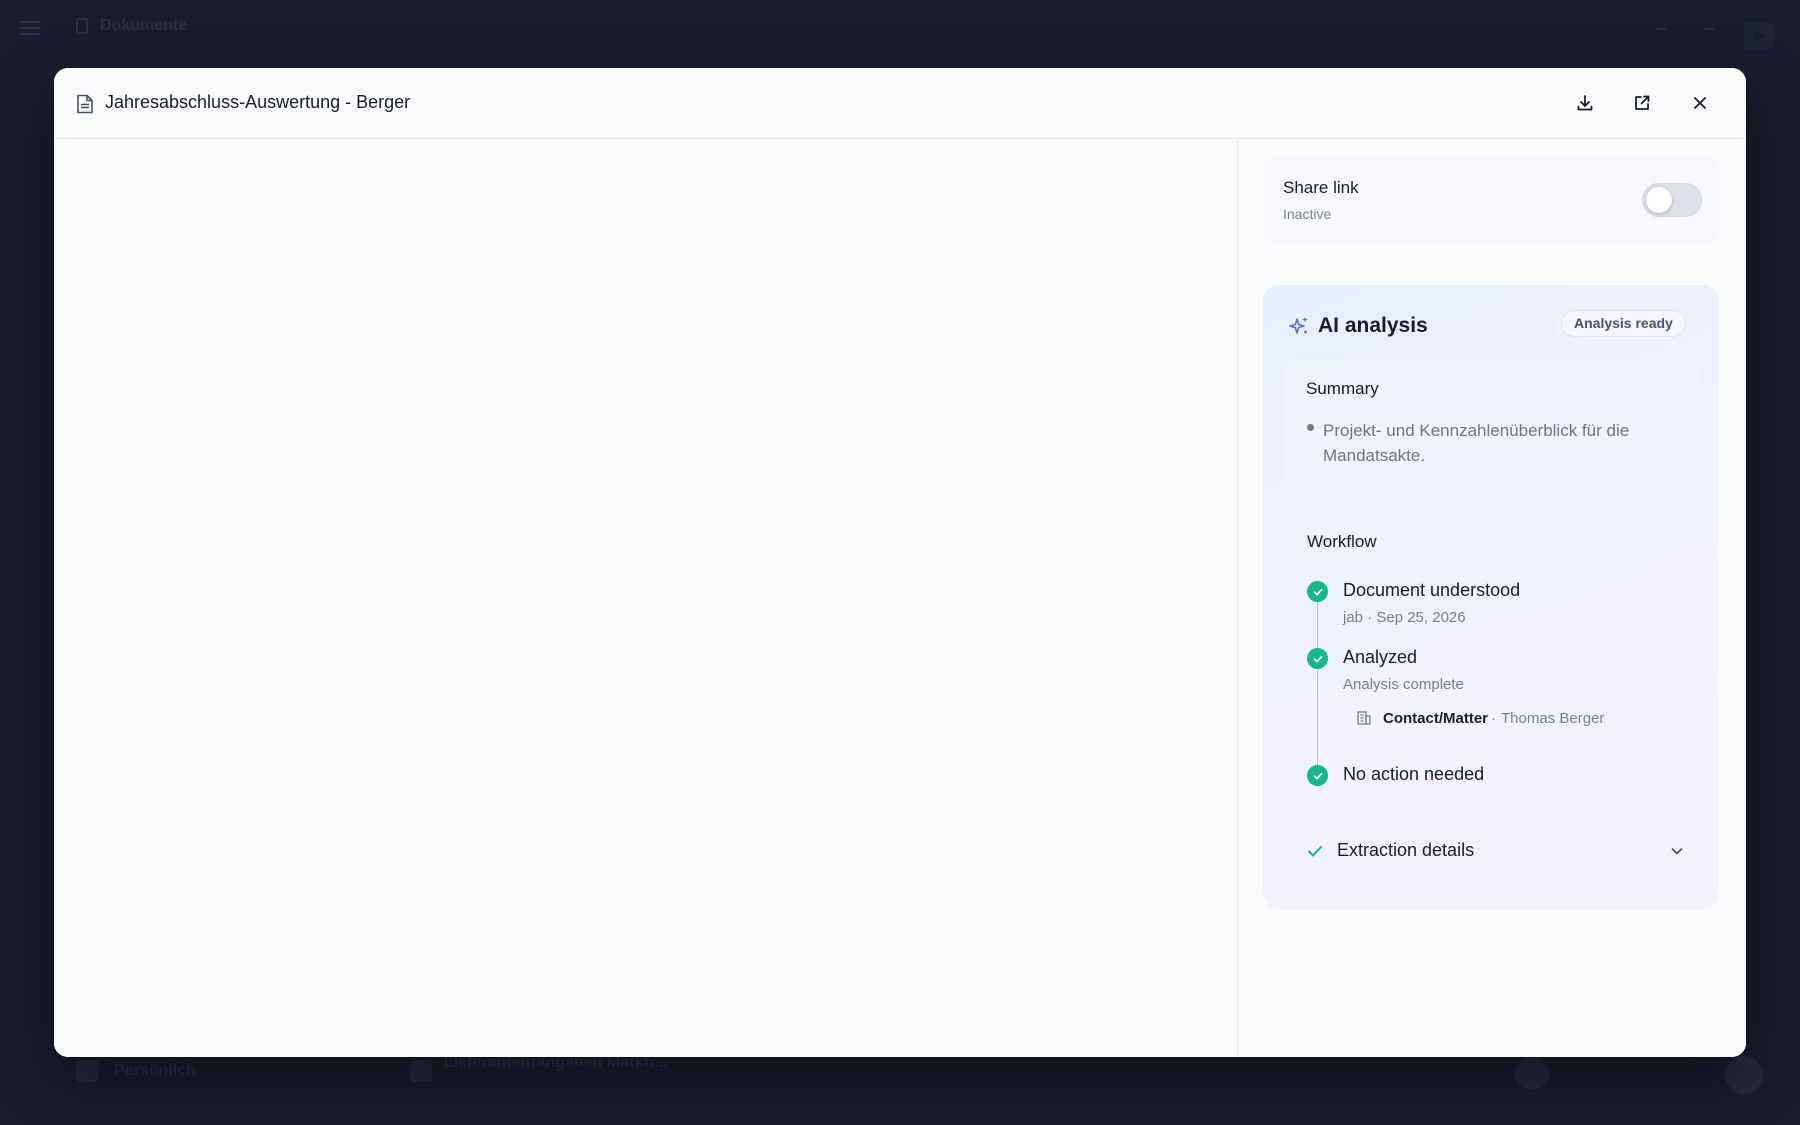 This screenshot has width=1800, height=1125. What do you see at coordinates (1414, 774) in the screenshot?
I see `workflow-step-title: No action needed` at bounding box center [1414, 774].